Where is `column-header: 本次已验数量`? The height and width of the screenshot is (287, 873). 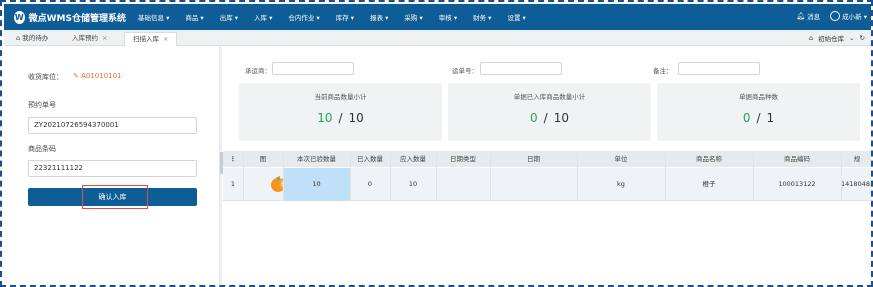 column-header: 本次已验数量 is located at coordinates (316, 159).